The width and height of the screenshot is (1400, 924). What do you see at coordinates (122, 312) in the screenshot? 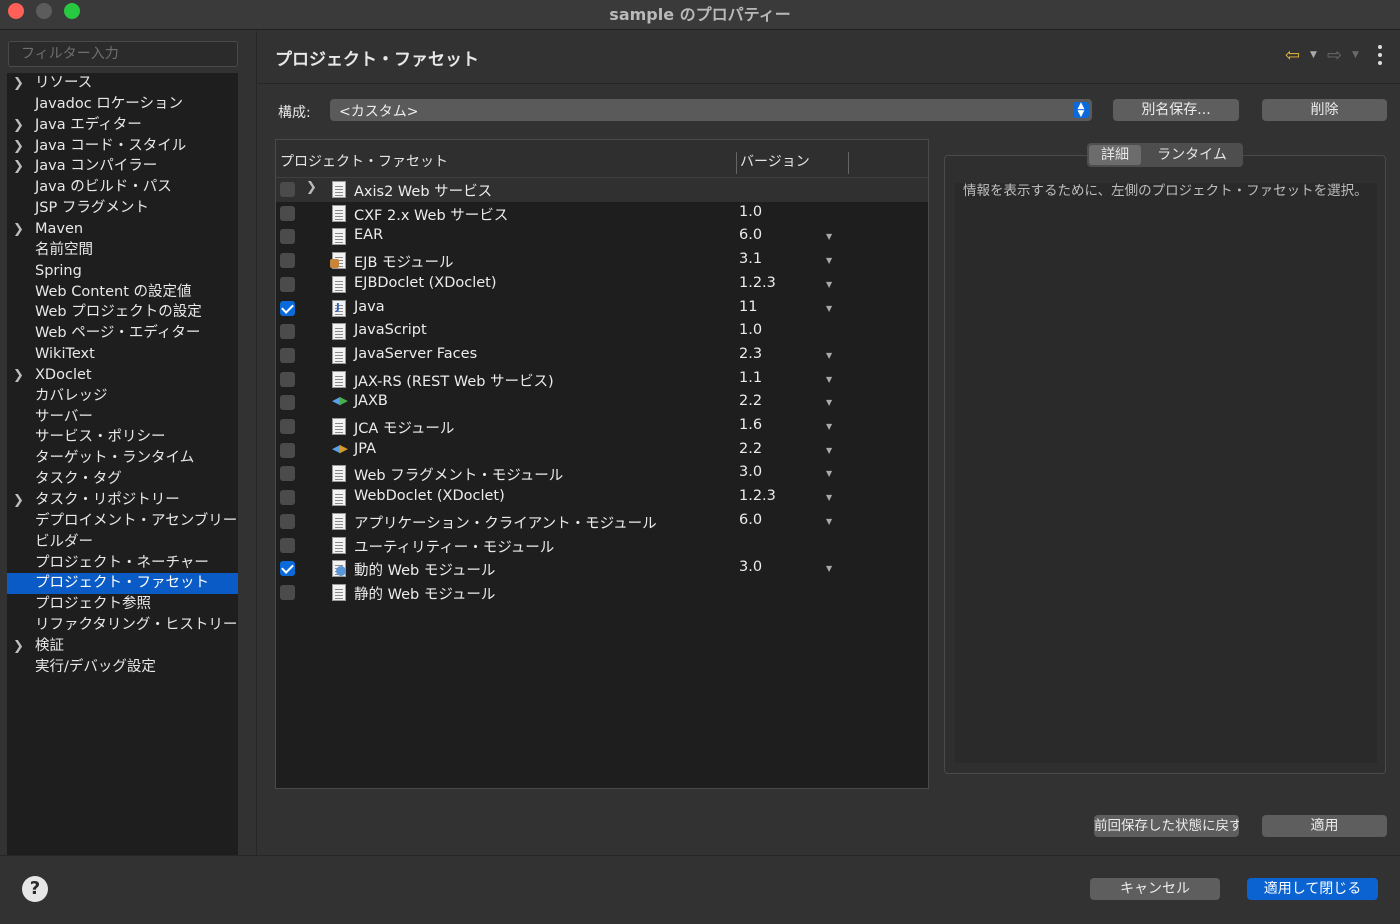
I see `sidebar-item: Web プロジェクトの設定` at bounding box center [122, 312].